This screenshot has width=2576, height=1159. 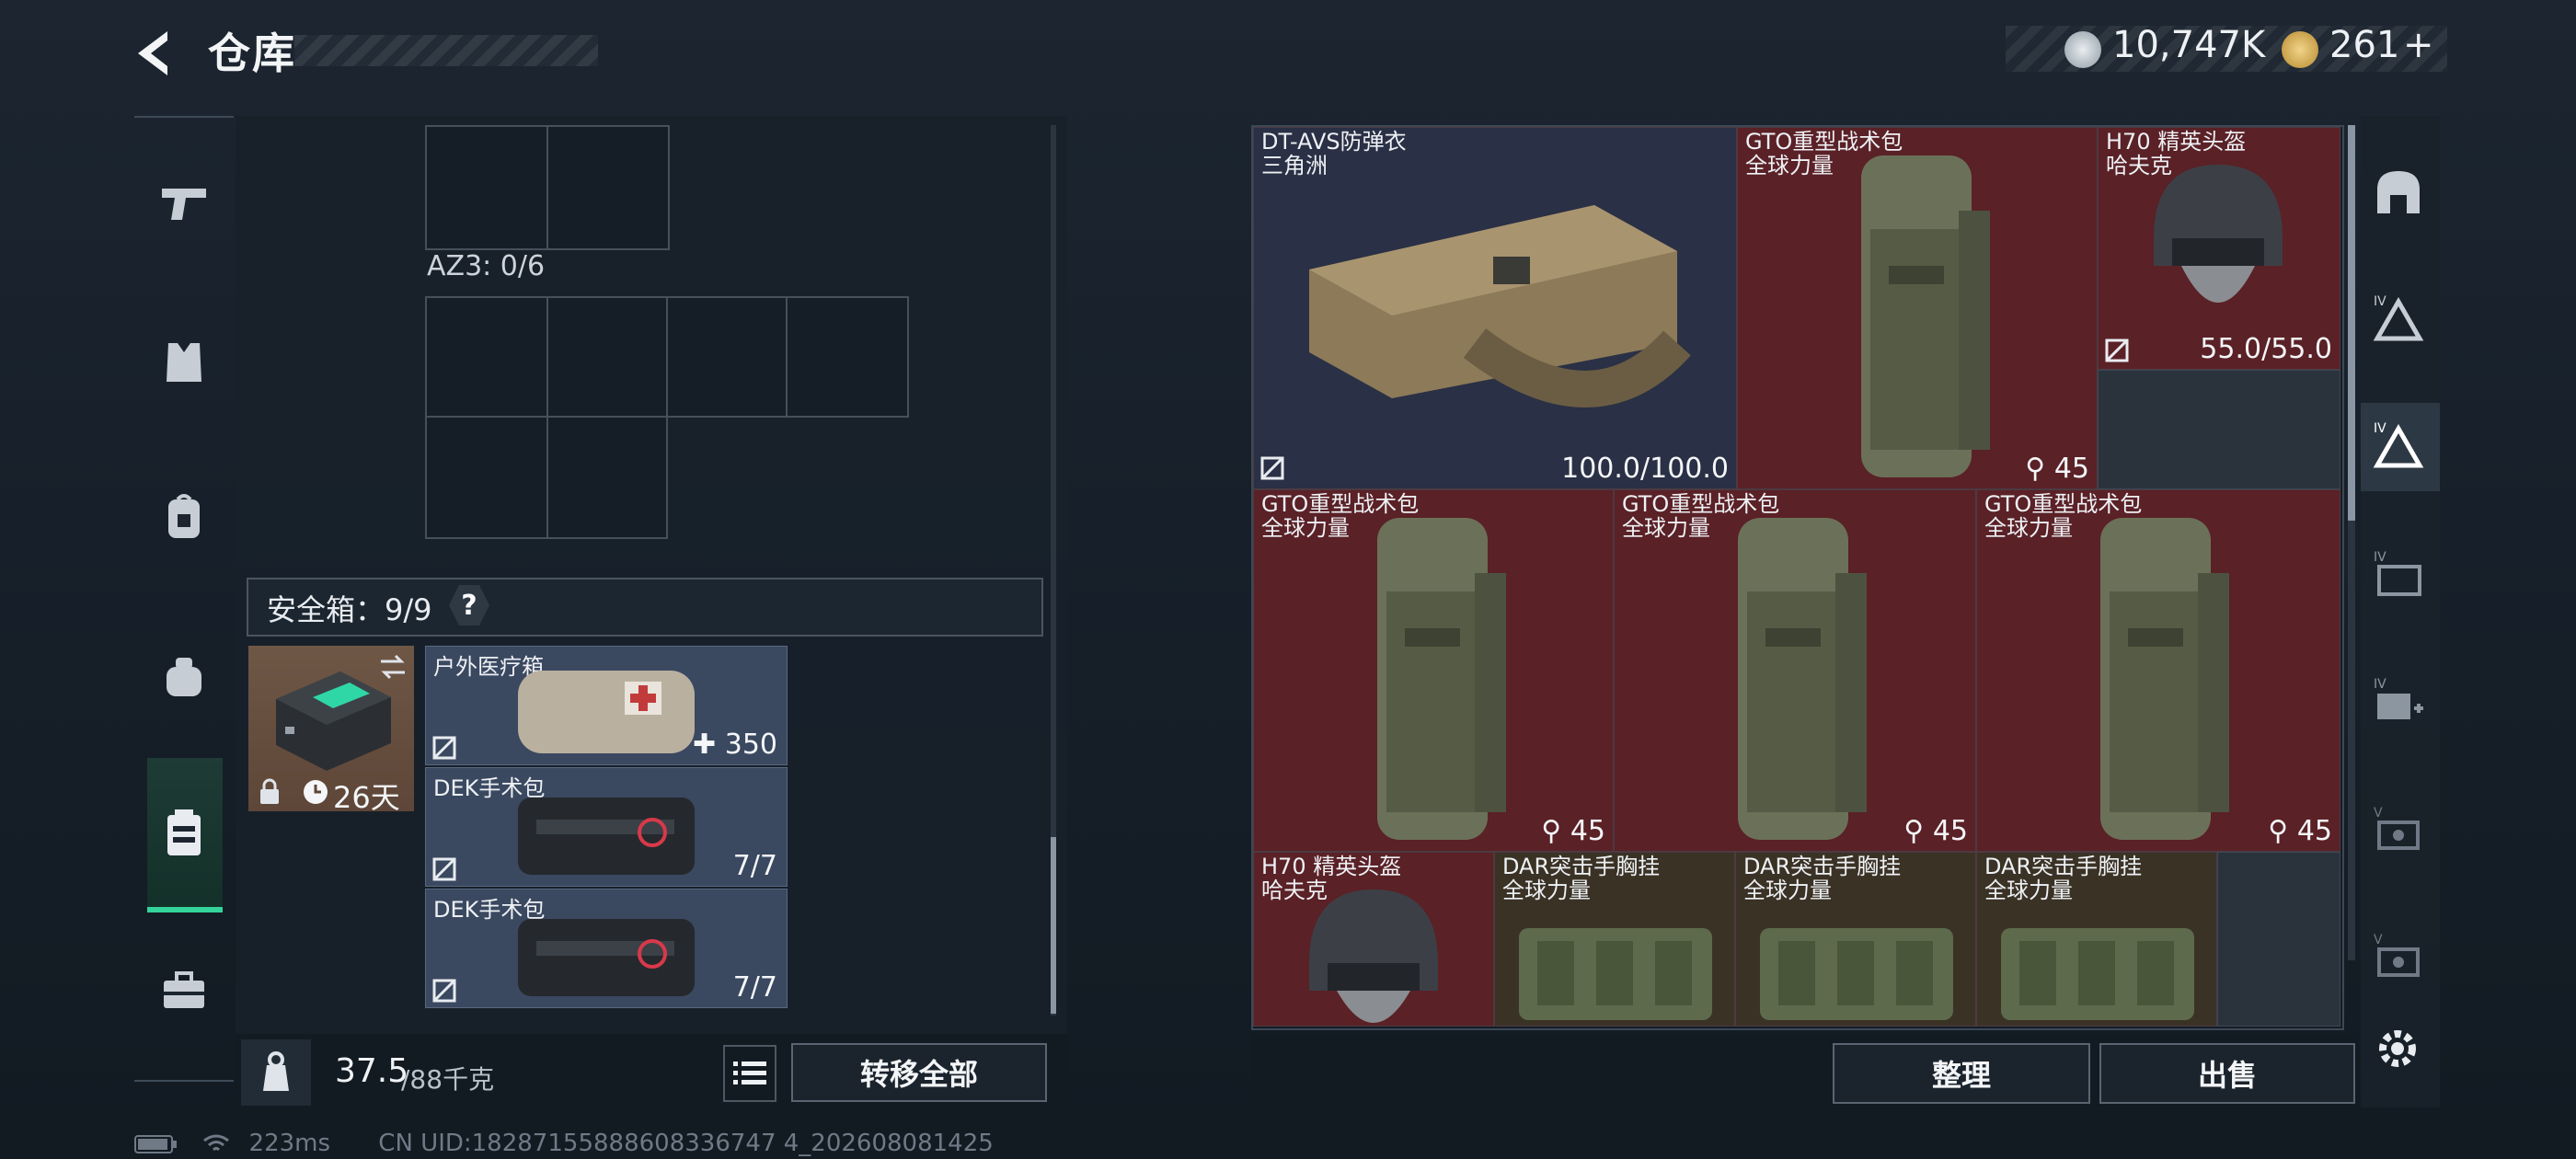 I want to click on stash-page-5: V, so click(x=2398, y=830).